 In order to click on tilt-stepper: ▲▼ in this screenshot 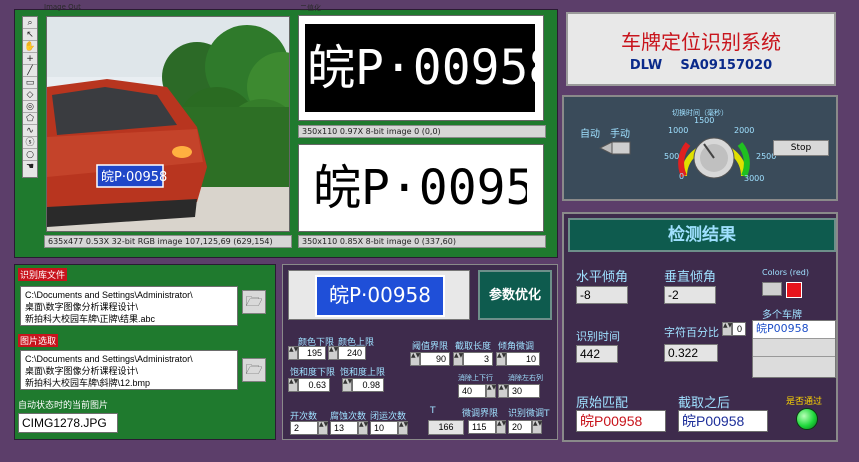, I will do `click(501, 359)`.